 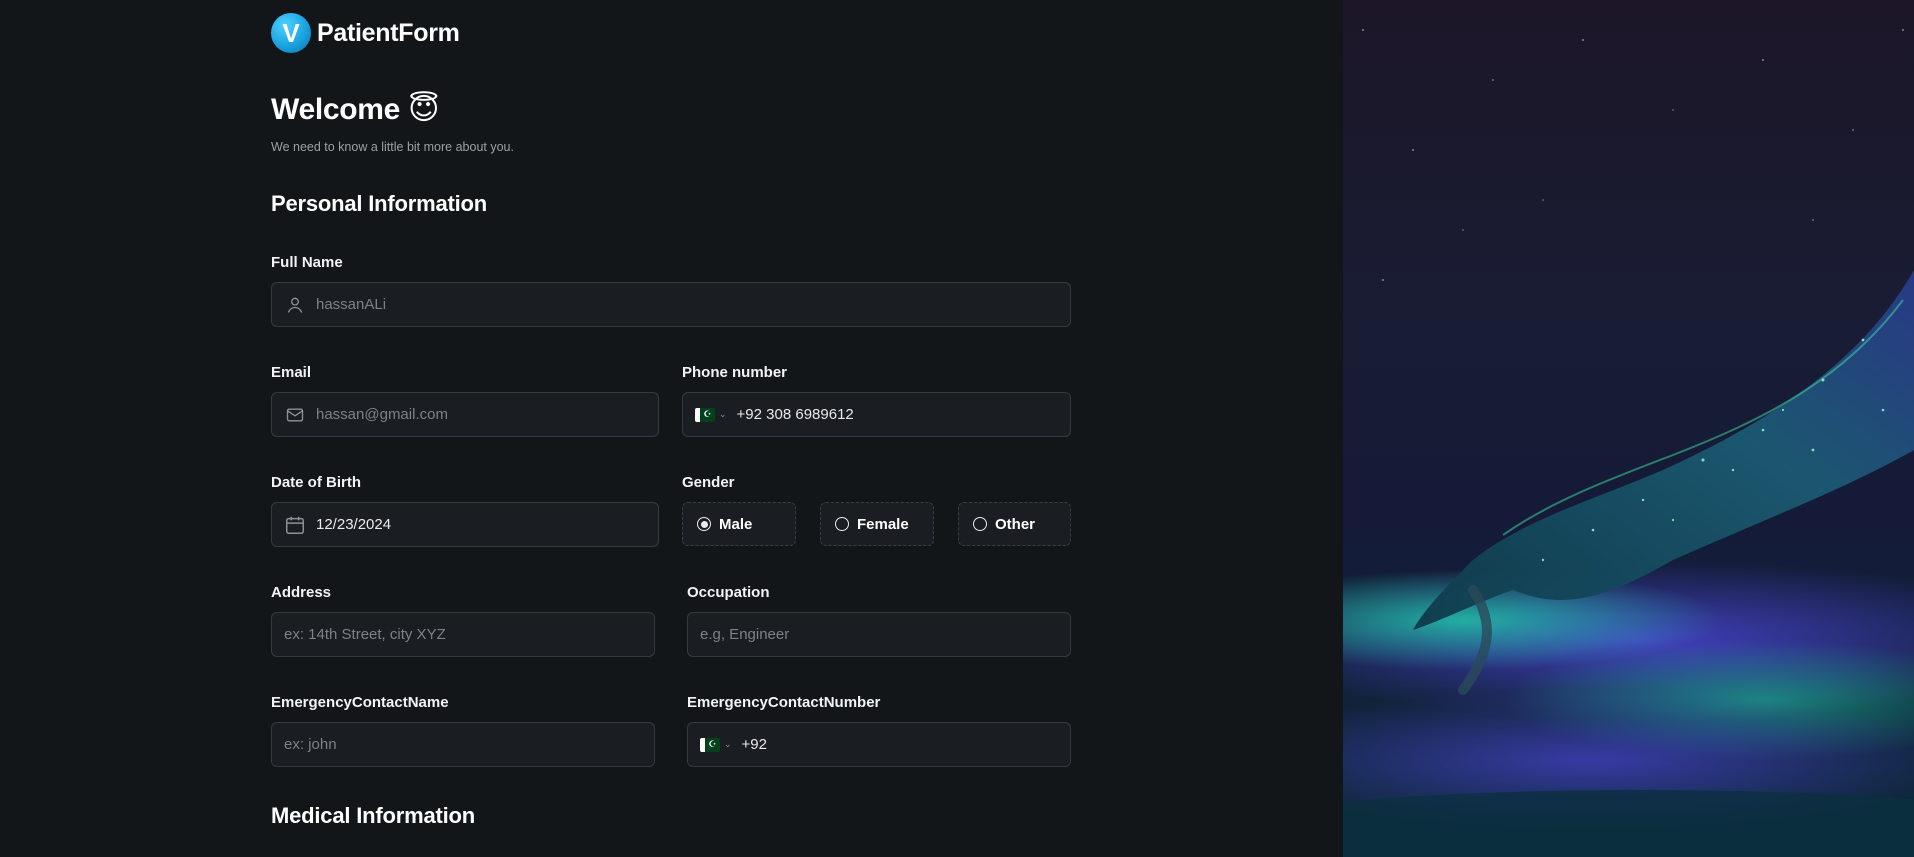 I want to click on email-field: hassan@gmail.com, so click(x=465, y=414).